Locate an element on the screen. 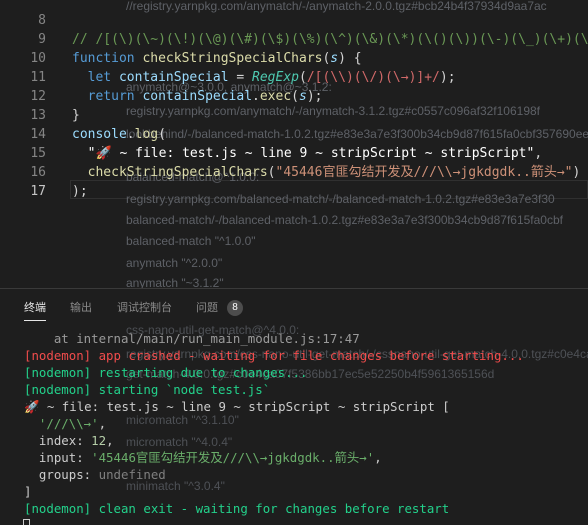  line-number: 17 is located at coordinates (38, 191).